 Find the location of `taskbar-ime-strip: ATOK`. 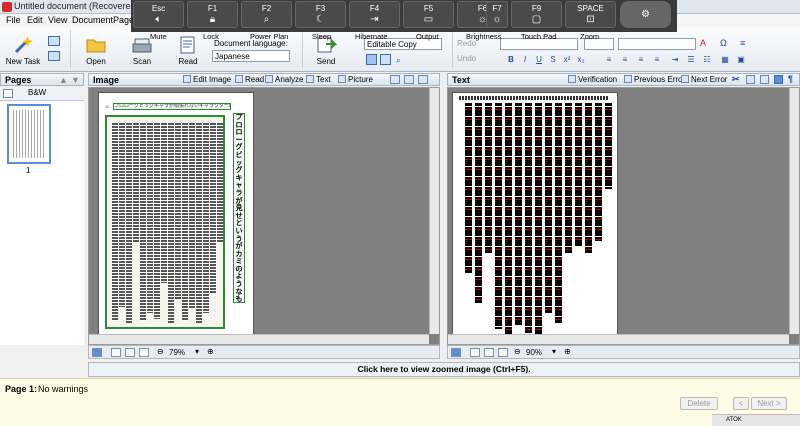

taskbar-ime-strip: ATOK is located at coordinates (756, 420).